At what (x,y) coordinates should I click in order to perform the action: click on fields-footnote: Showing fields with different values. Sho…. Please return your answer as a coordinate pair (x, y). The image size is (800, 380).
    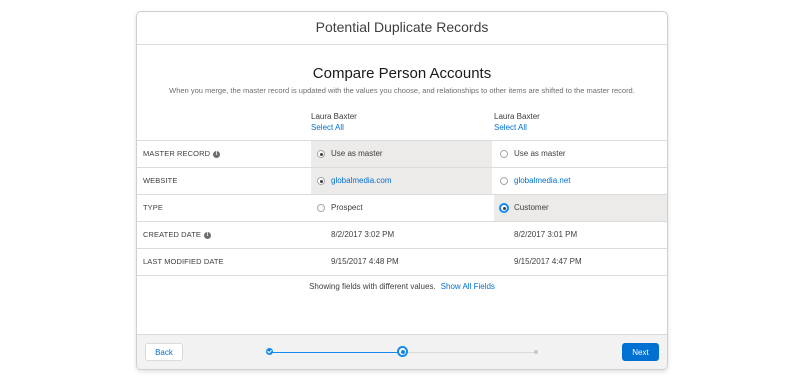
    Looking at the image, I should click on (402, 286).